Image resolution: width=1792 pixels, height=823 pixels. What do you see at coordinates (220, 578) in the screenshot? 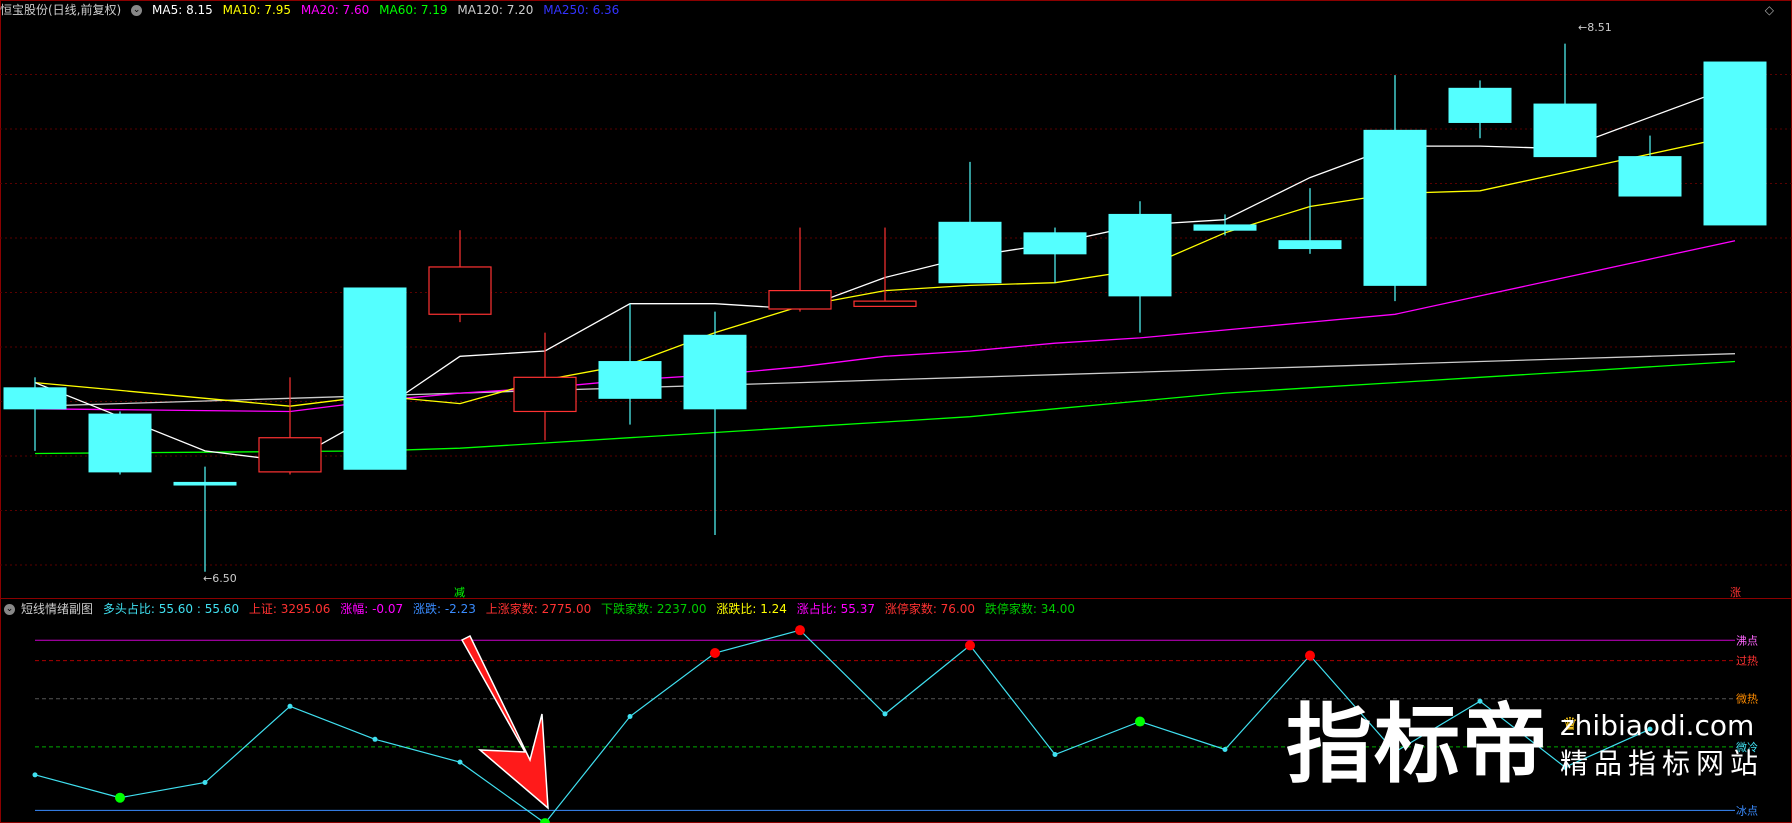
I see `low-price-label: ←6.50` at bounding box center [220, 578].